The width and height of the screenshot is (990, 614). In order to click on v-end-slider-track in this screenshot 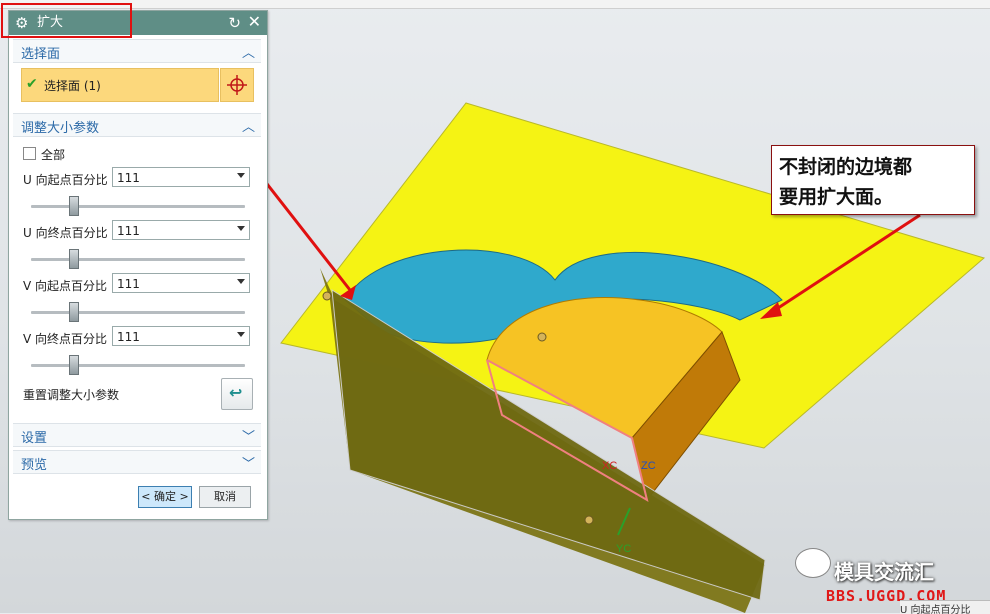, I will do `click(138, 365)`.